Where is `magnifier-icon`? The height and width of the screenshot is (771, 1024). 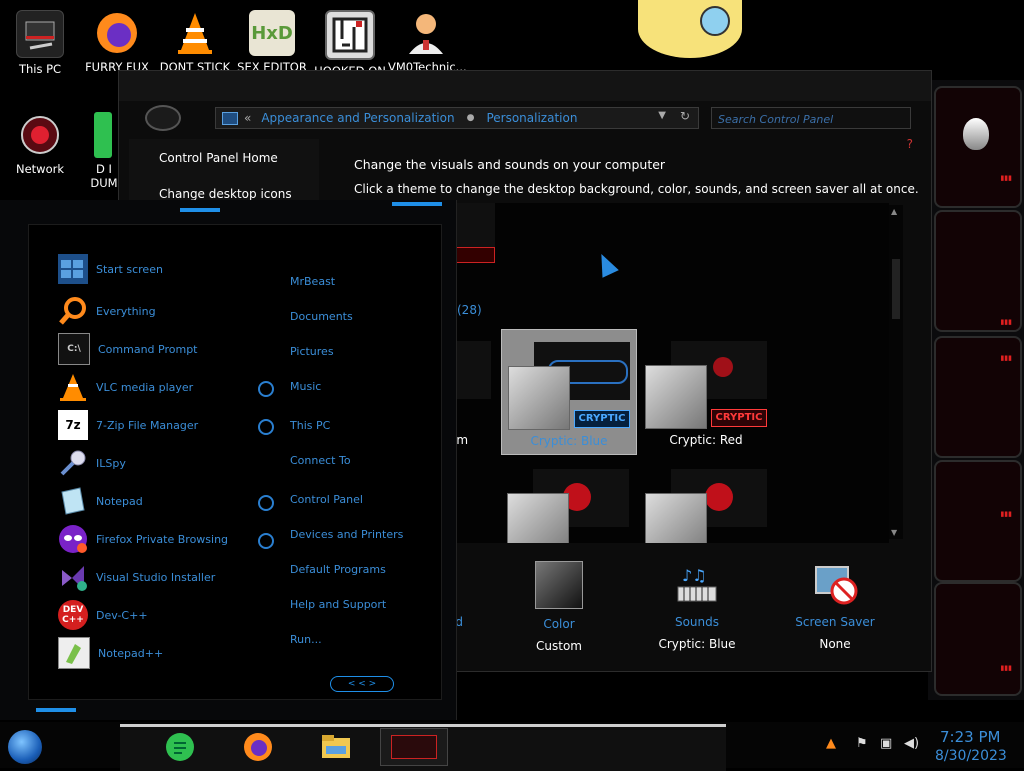 magnifier-icon is located at coordinates (73, 311).